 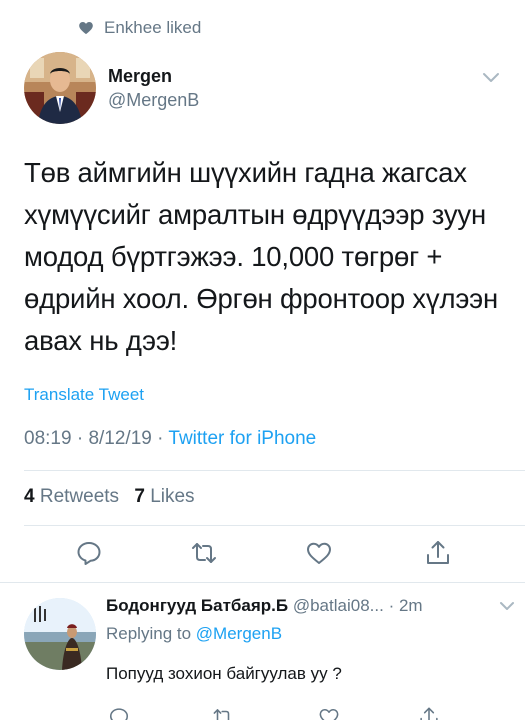 What do you see at coordinates (410, 605) in the screenshot?
I see `reply-time: 2m` at bounding box center [410, 605].